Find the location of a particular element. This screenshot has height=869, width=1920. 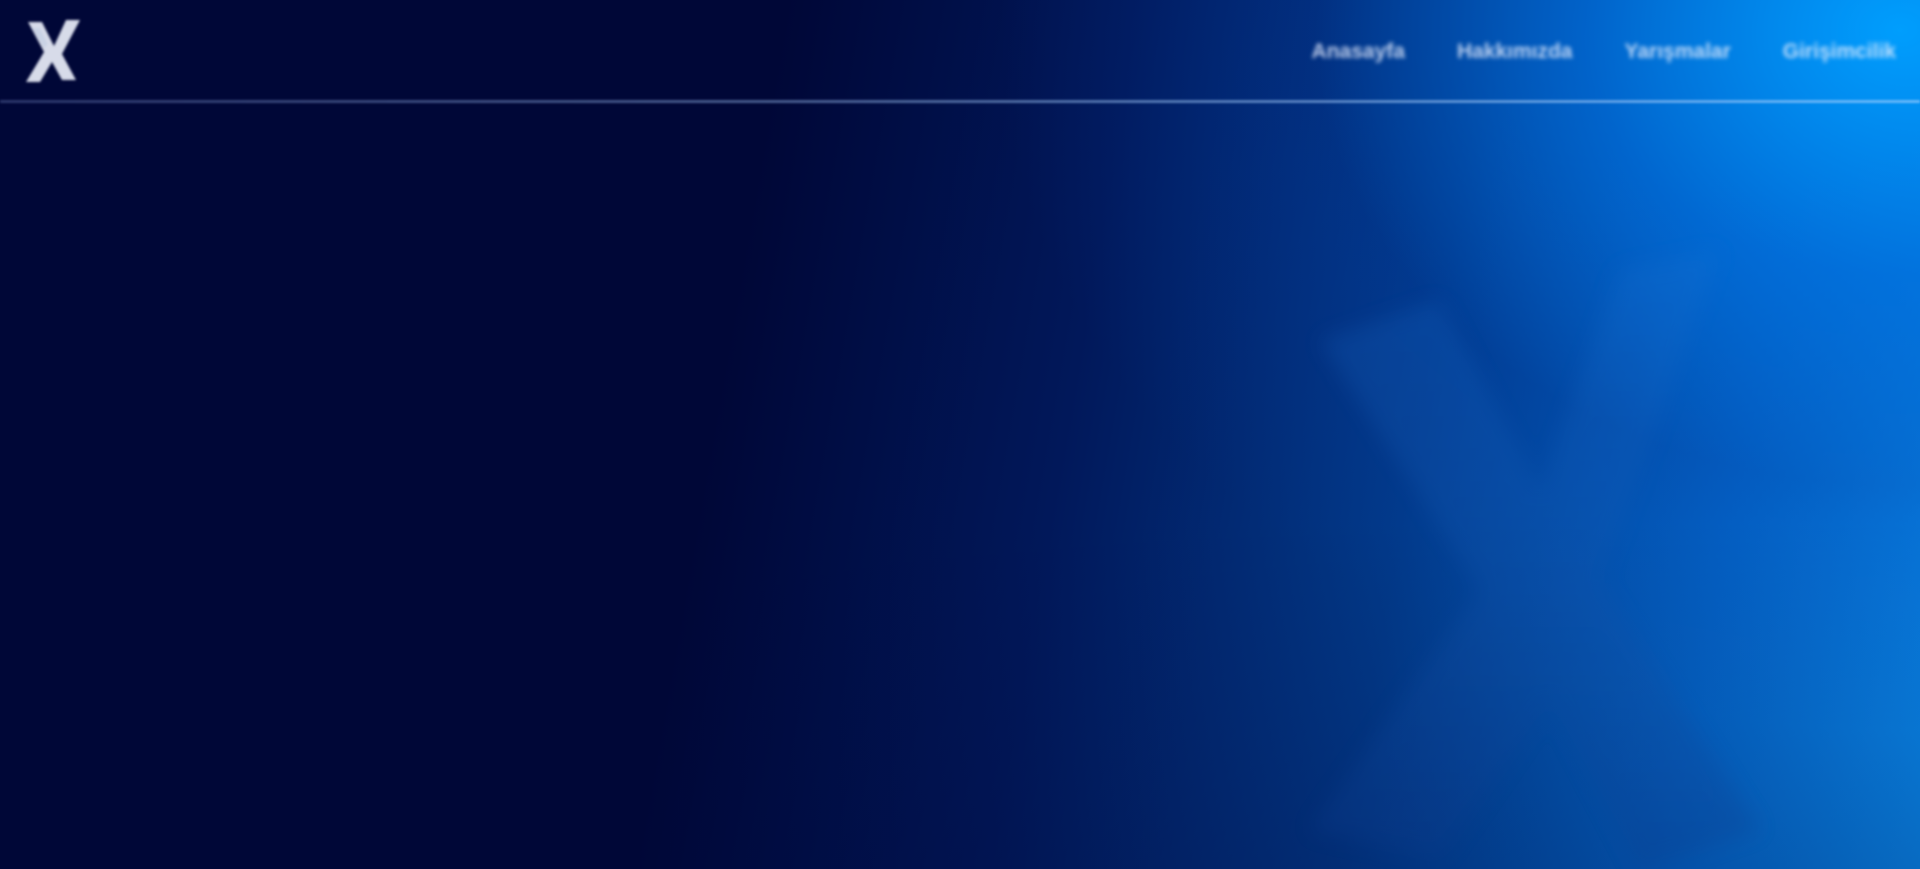

nav-home: Anasayfa is located at coordinates (1358, 52).